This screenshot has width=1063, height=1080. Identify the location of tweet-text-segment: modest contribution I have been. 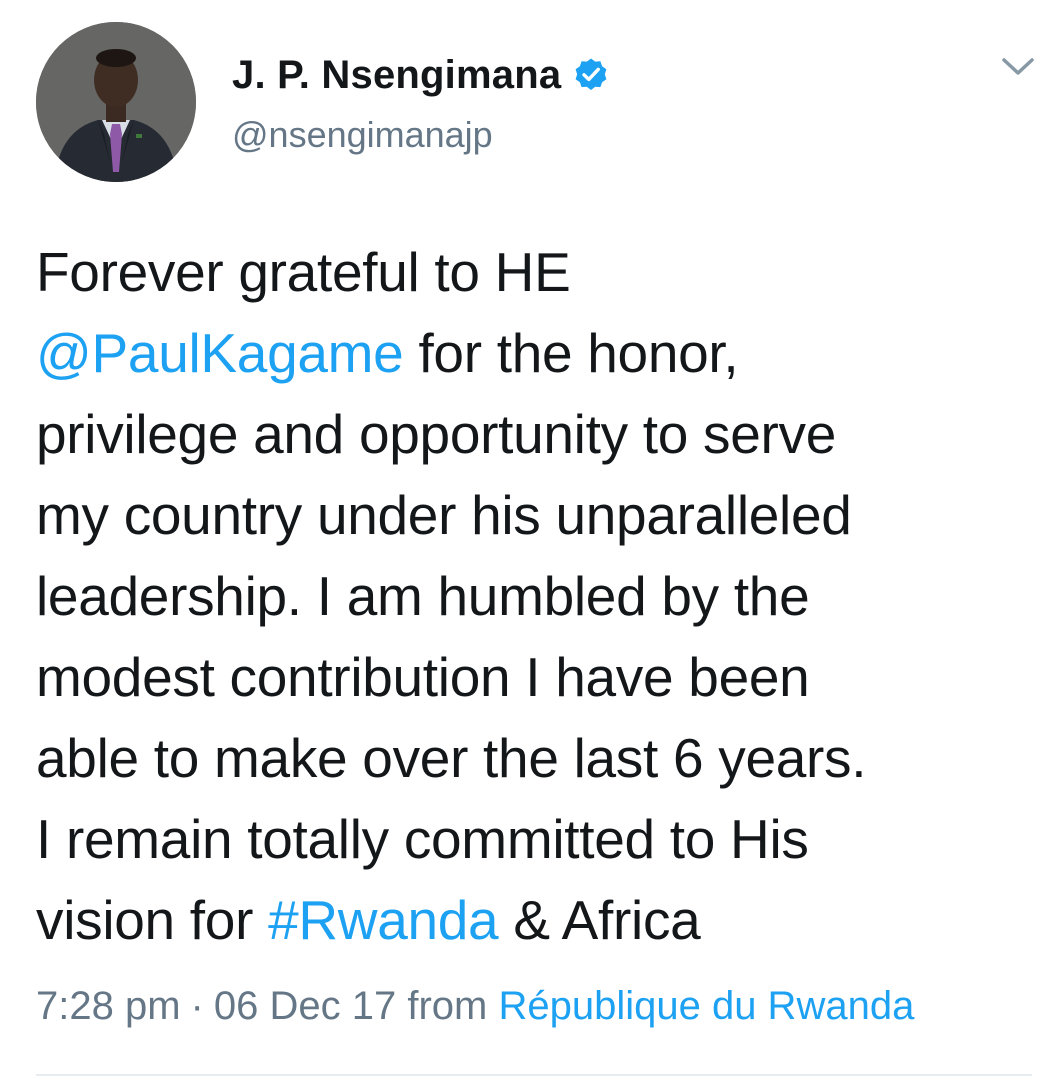
(423, 677).